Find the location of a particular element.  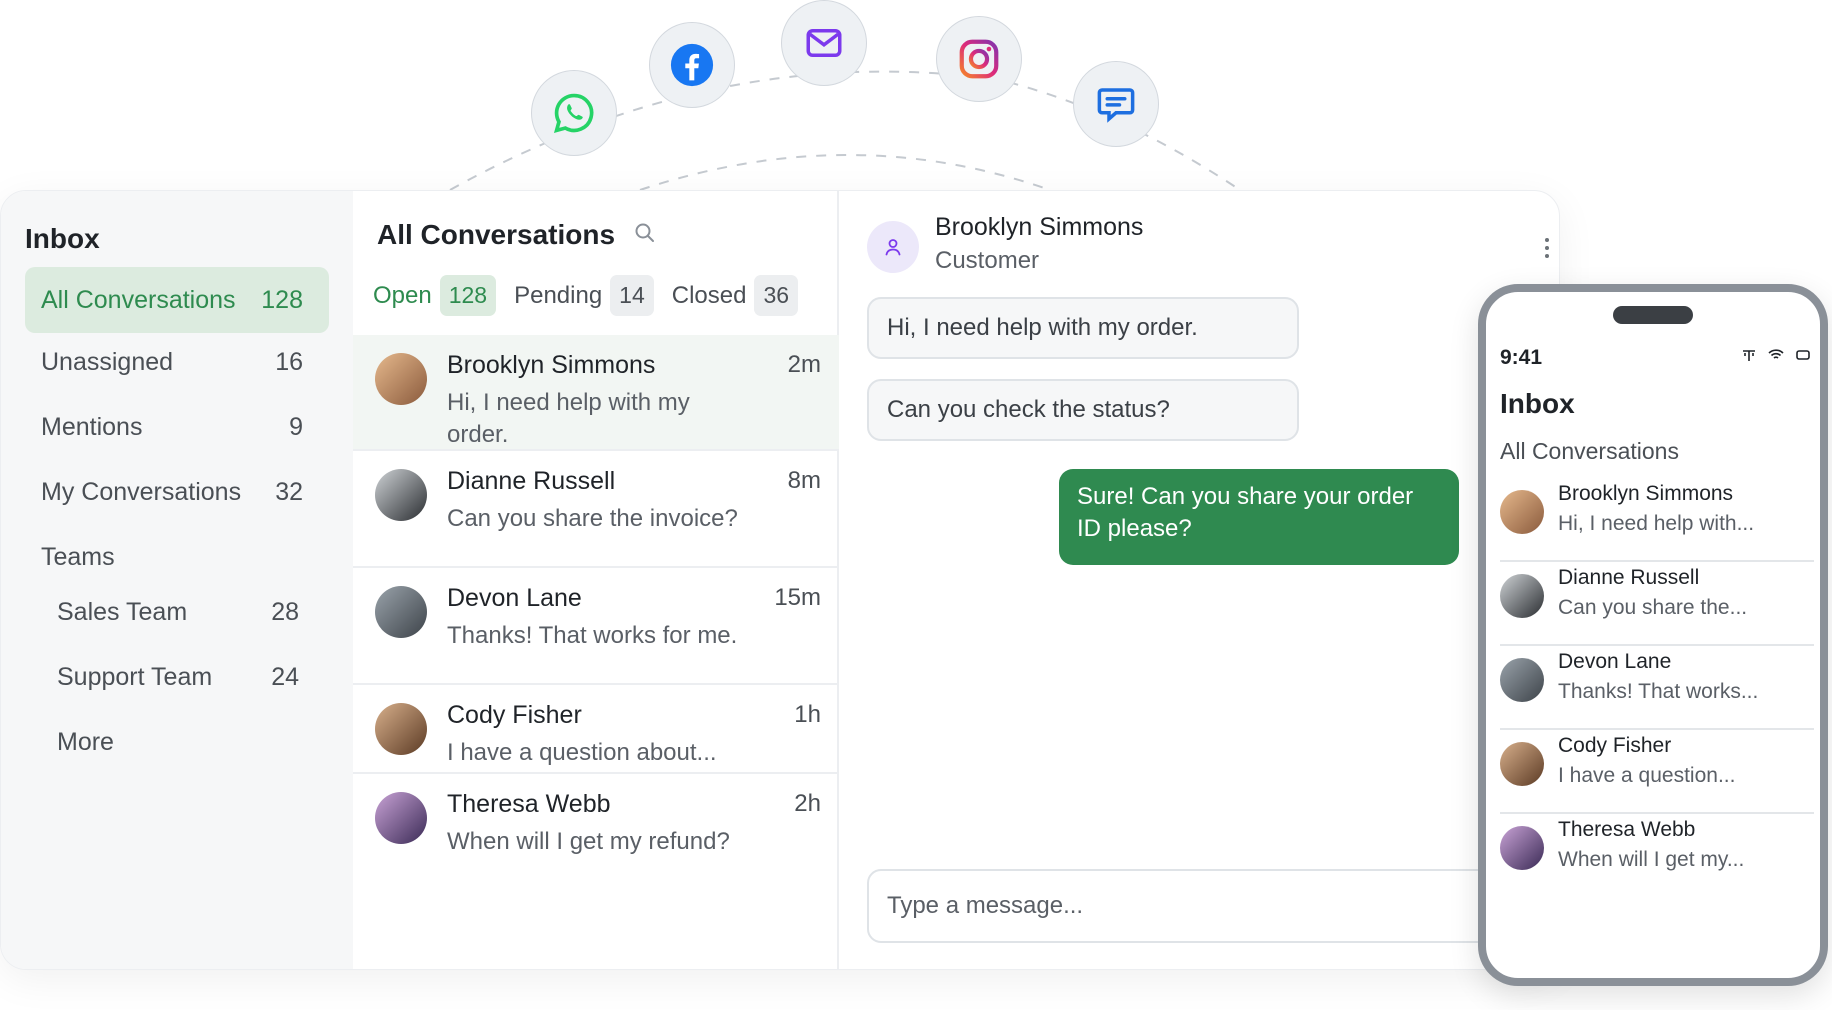

search-icon is located at coordinates (644, 232).